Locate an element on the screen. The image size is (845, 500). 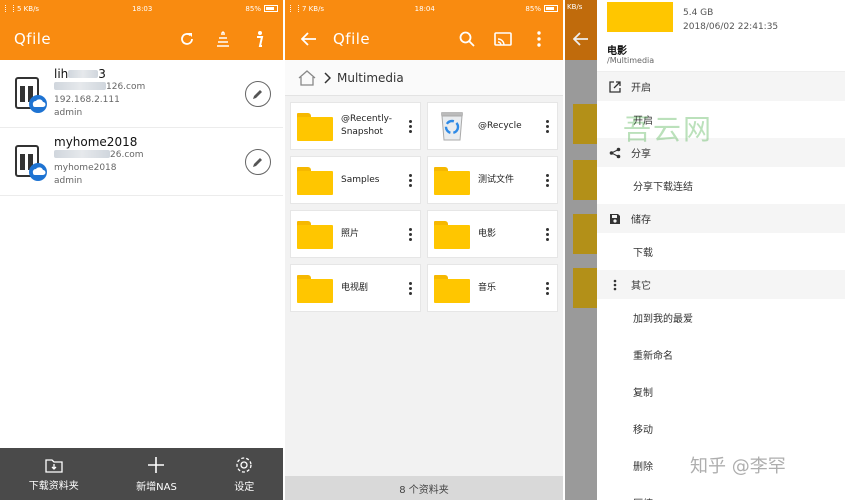
folder-tile: @Recycle is located at coordinates (492, 126).